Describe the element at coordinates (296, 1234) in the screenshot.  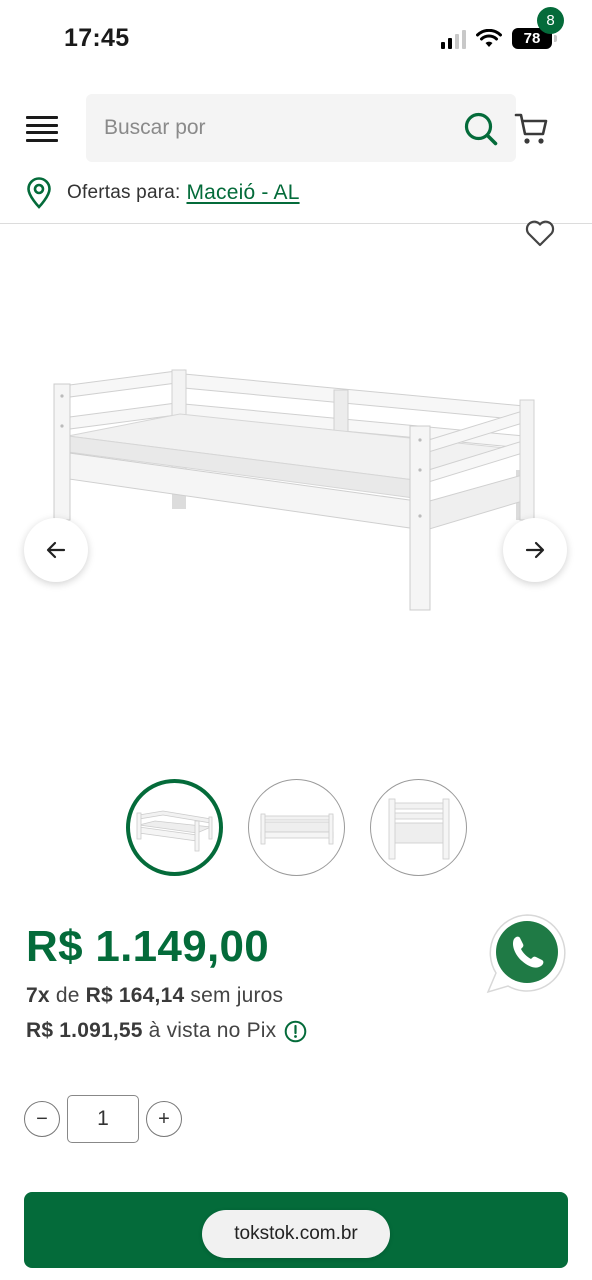
I see `browser-url-pill: tokstok.com.br` at that location.